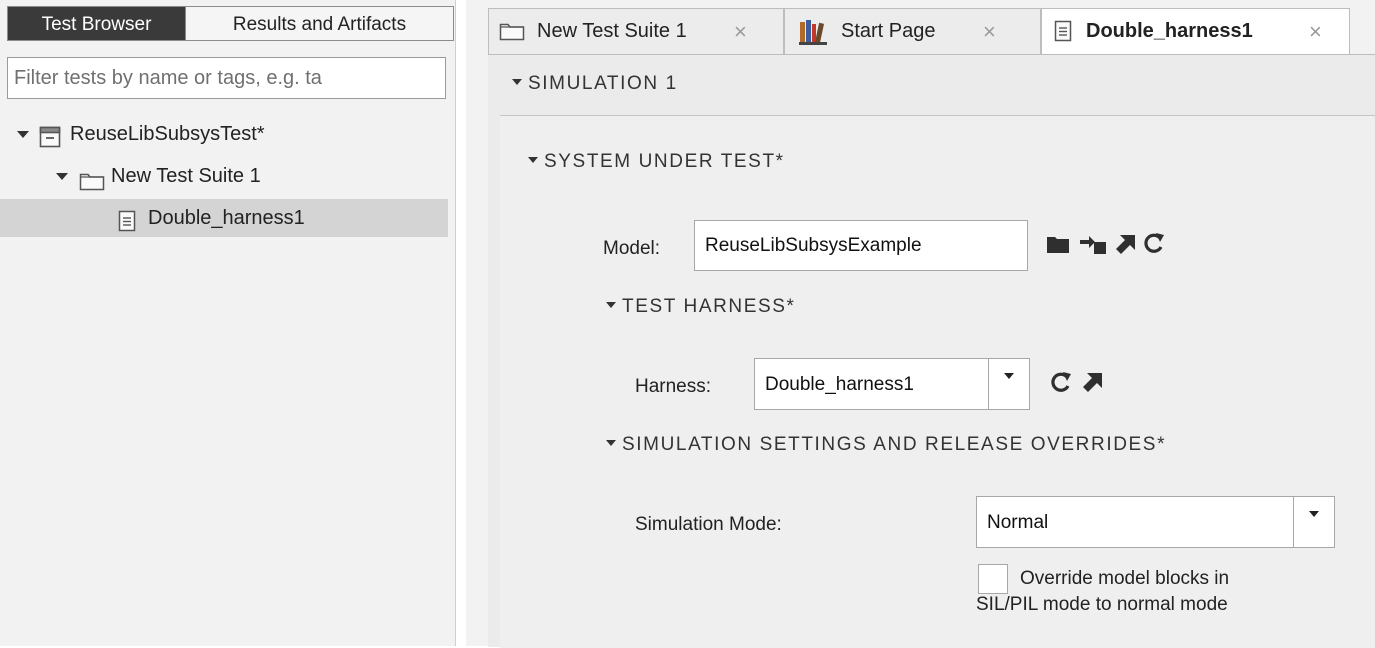 The width and height of the screenshot is (1375, 648). I want to click on tree-item-test-file: ReuseLibSubsysTest*, so click(224, 134).